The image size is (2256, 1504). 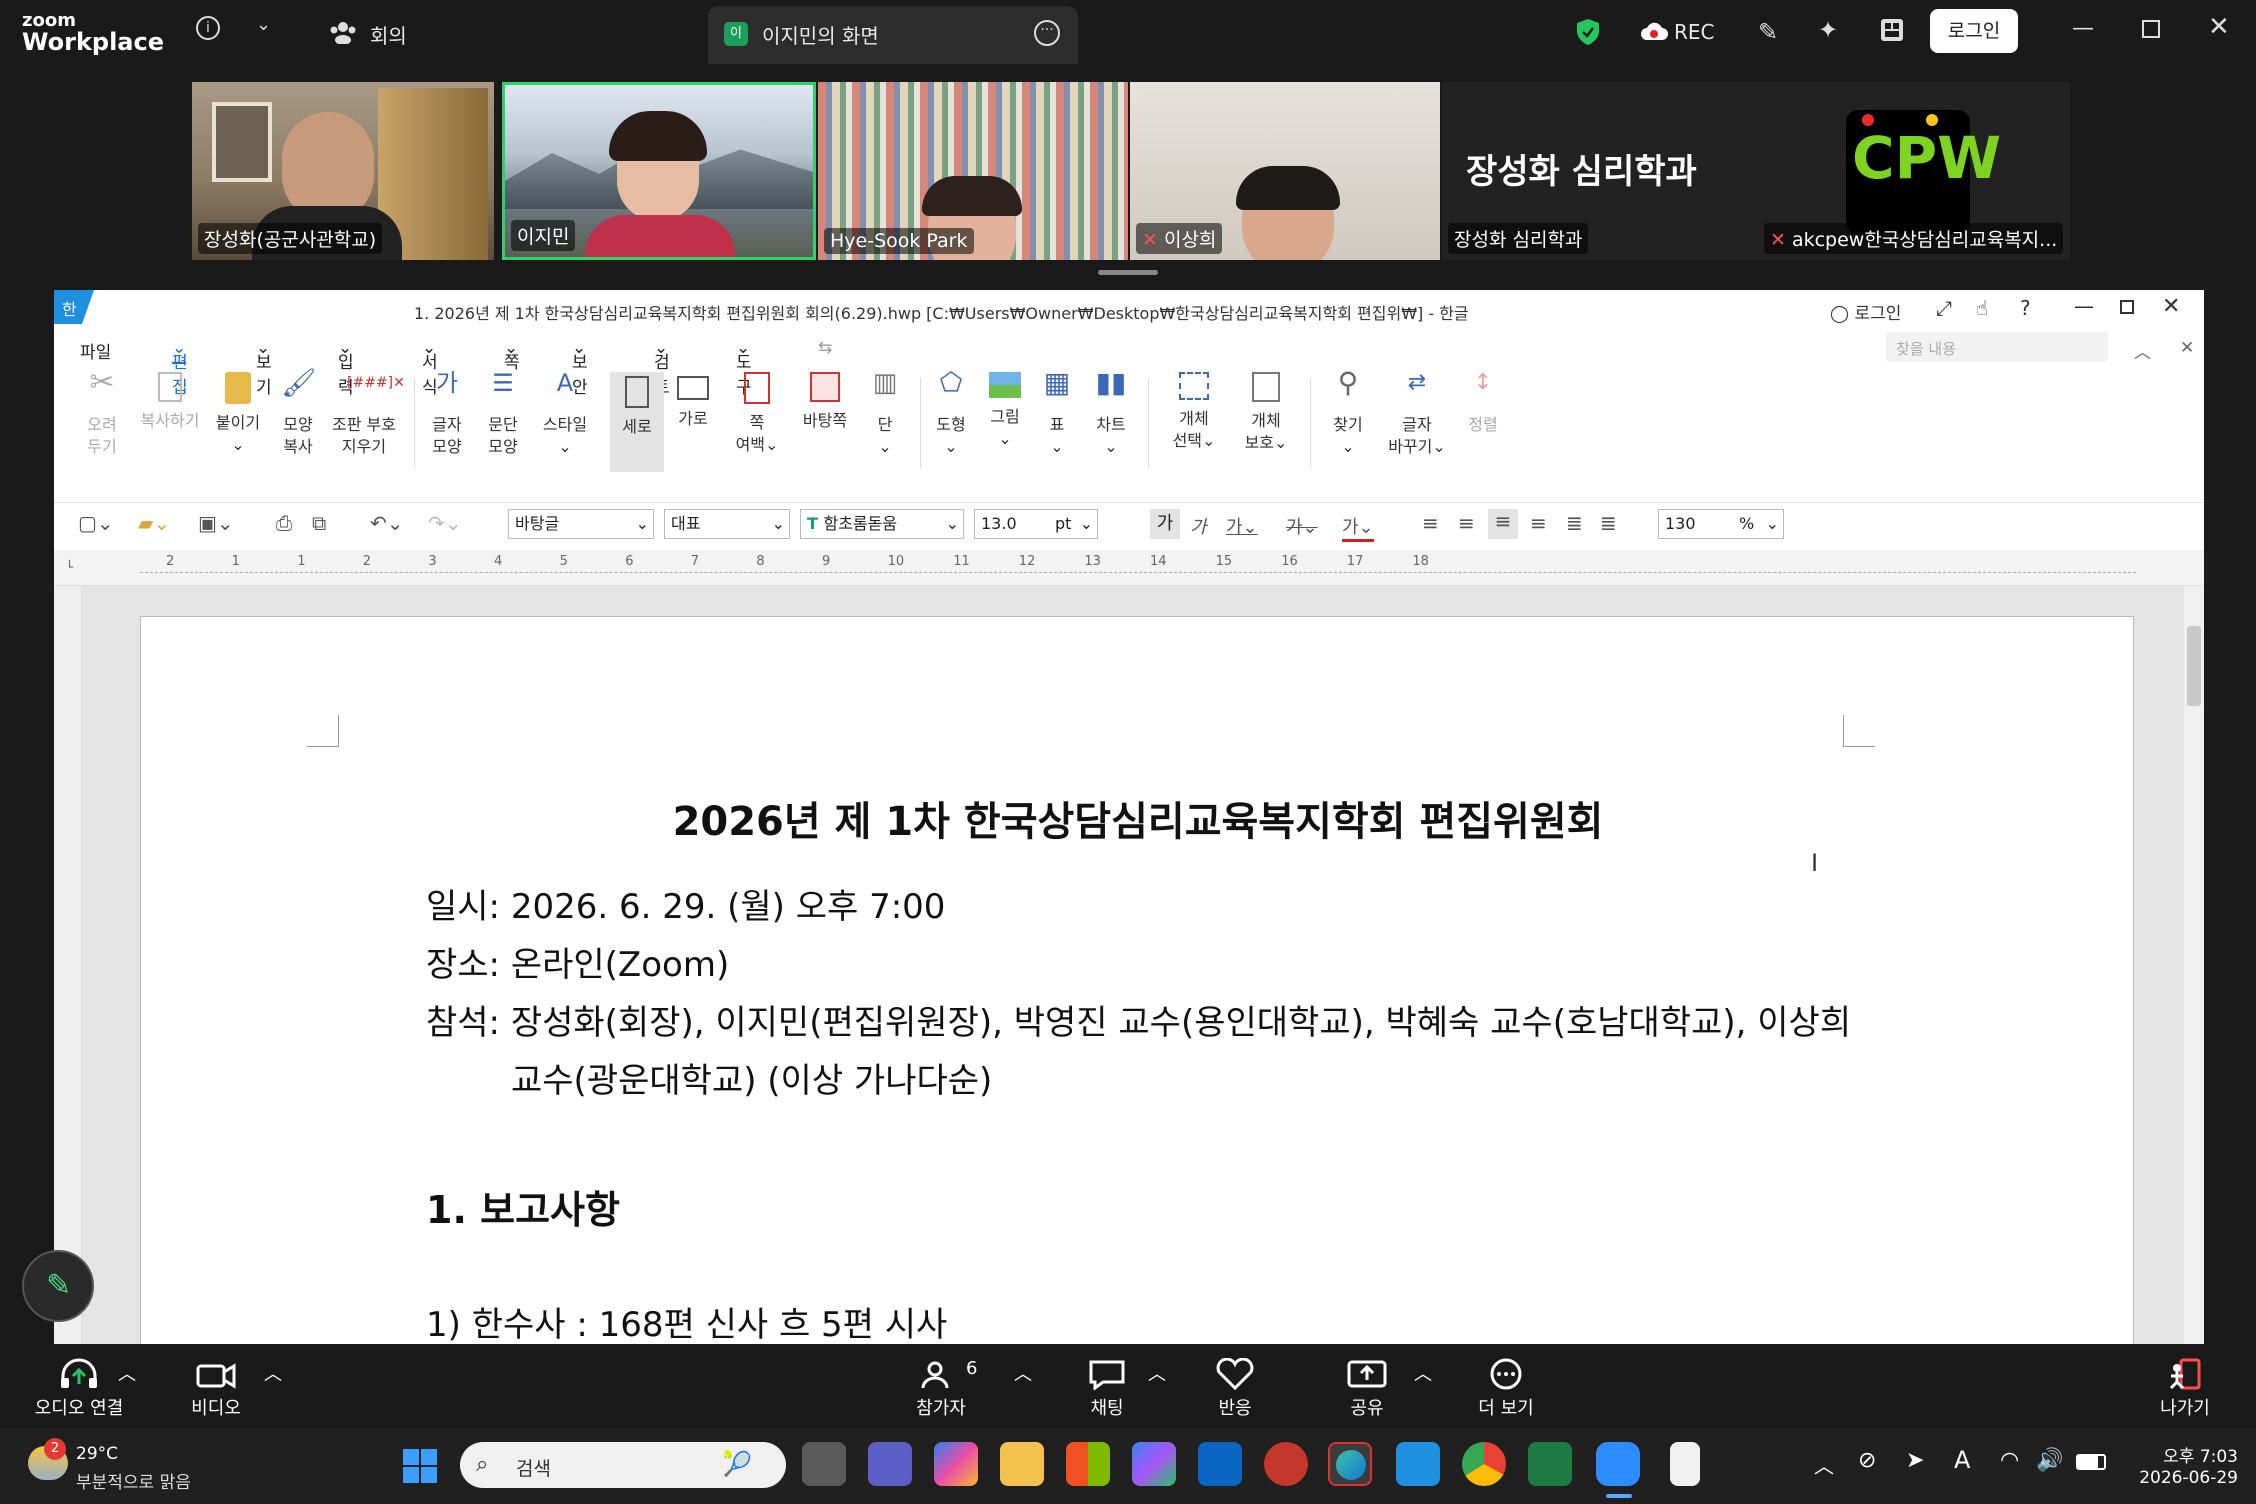 I want to click on menu-tools: 도구 ⌄, so click(x=744, y=368).